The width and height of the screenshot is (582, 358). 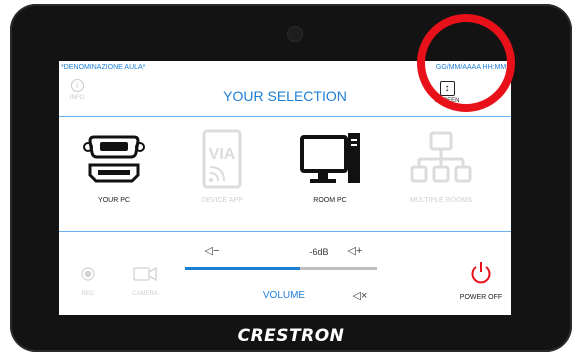 What do you see at coordinates (481, 273) in the screenshot?
I see `power-icon` at bounding box center [481, 273].